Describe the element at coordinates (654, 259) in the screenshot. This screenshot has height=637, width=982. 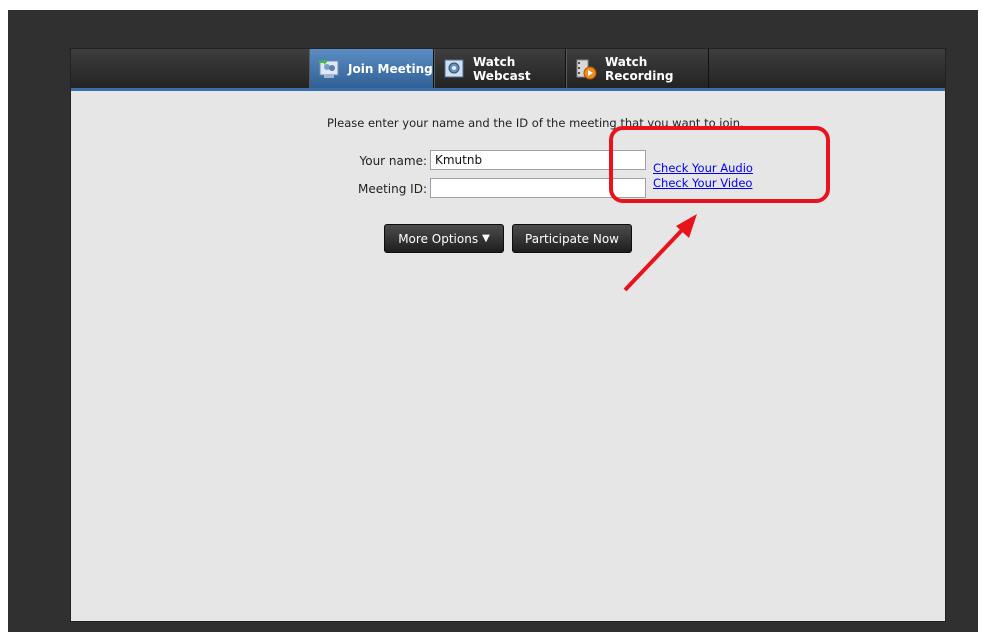
I see `annotation-arrow-shaft` at that location.